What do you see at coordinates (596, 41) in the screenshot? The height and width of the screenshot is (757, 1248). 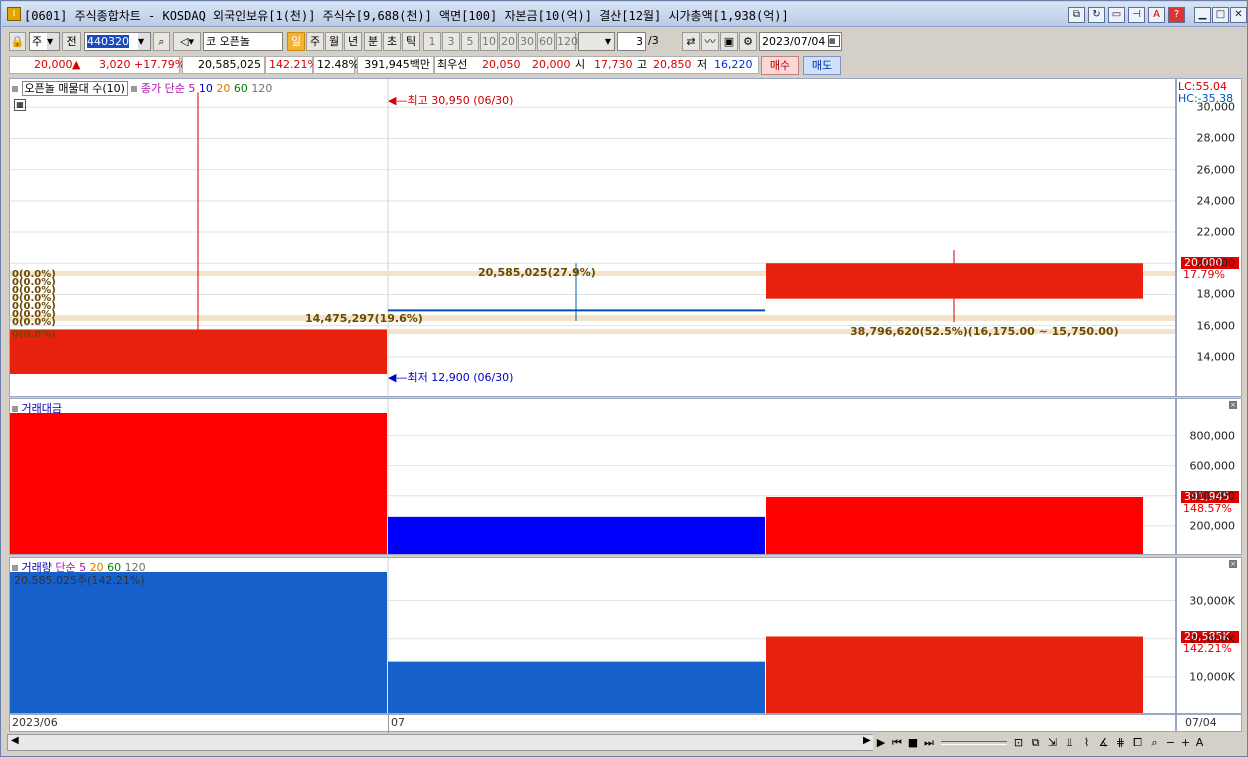 I see `custom-interval-select: ▼` at bounding box center [596, 41].